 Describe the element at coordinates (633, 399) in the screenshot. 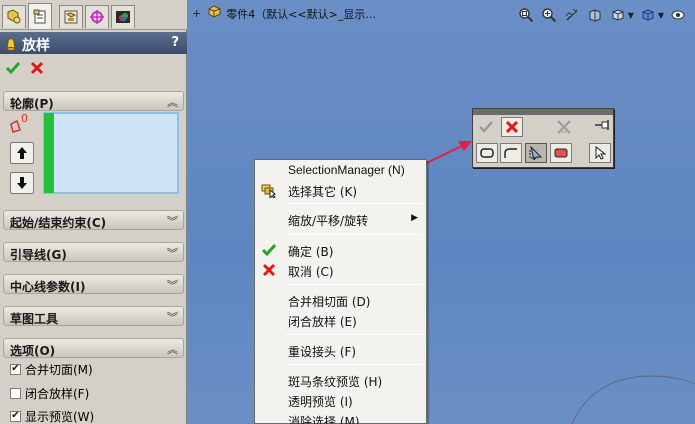

I see `model-outline-arc` at that location.